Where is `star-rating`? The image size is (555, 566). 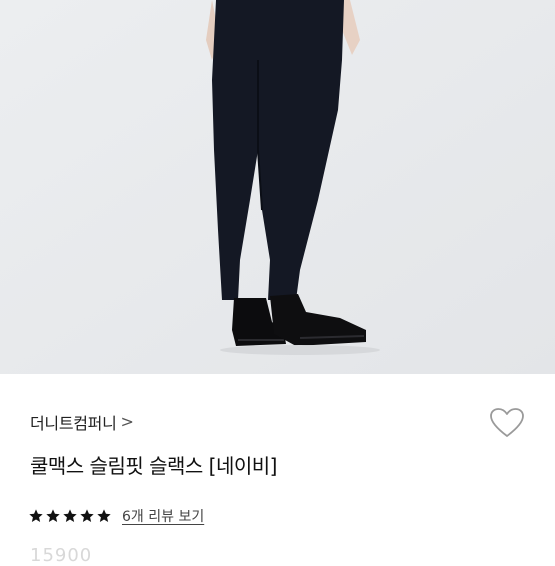 star-rating is located at coordinates (70, 516).